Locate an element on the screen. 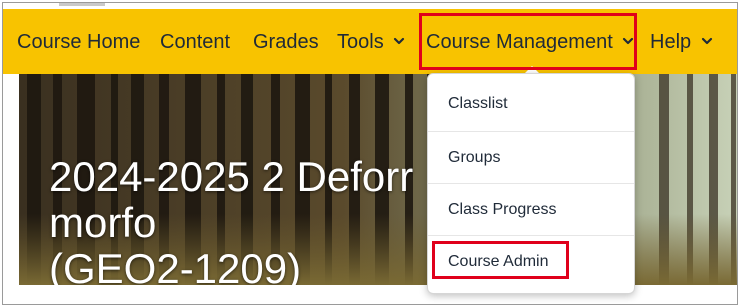 The width and height of the screenshot is (740, 307). nav-help: Help is located at coordinates (681, 42).